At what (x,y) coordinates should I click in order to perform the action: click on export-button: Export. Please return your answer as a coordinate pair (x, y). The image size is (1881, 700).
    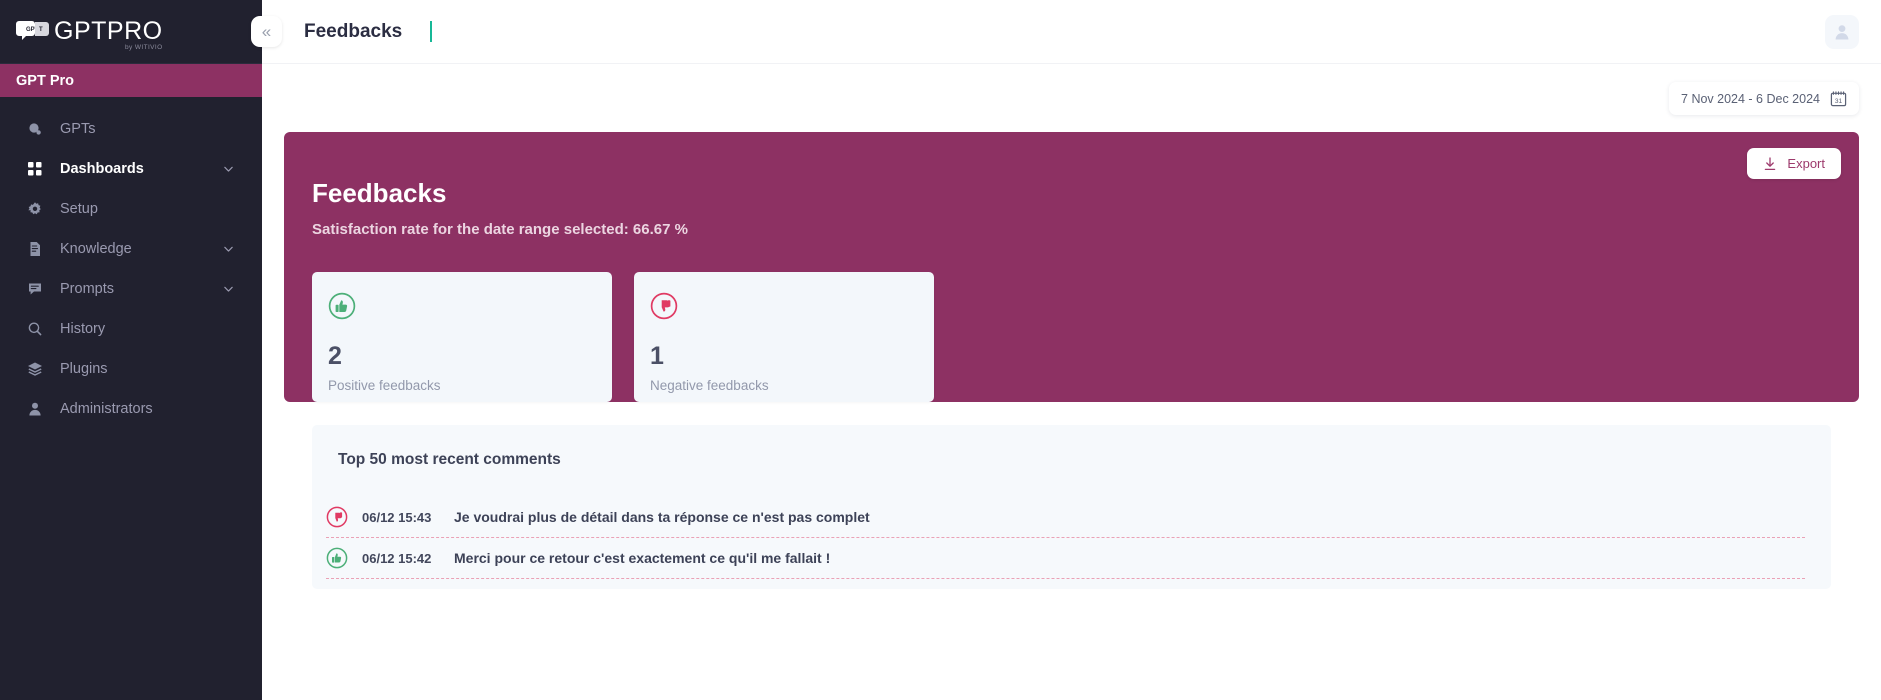
    Looking at the image, I should click on (1794, 163).